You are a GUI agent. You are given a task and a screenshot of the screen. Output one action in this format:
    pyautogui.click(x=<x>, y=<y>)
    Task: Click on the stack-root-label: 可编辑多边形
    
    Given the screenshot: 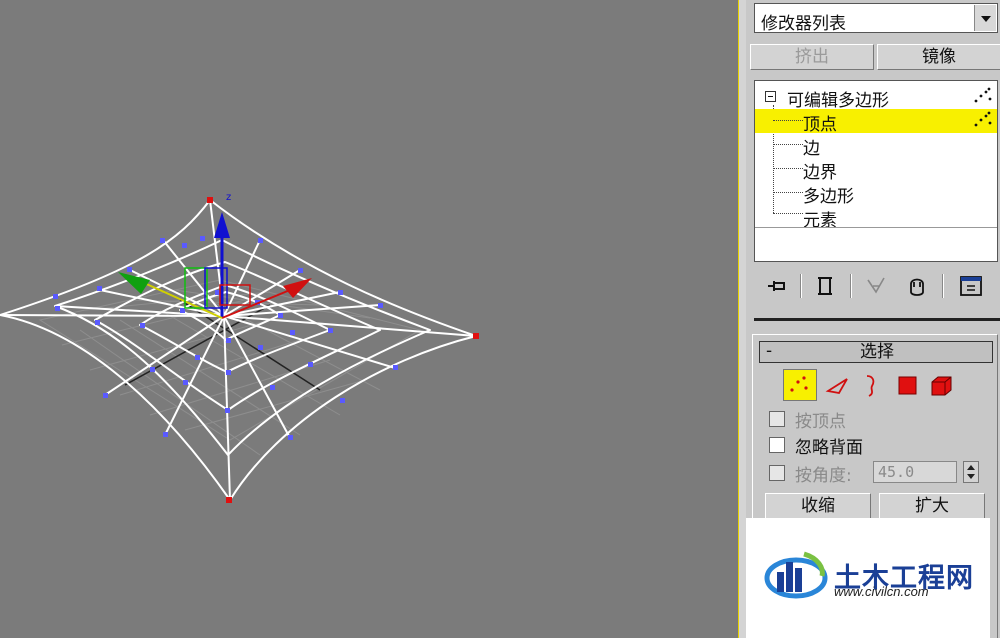 What is the action you would take?
    pyautogui.click(x=838, y=101)
    